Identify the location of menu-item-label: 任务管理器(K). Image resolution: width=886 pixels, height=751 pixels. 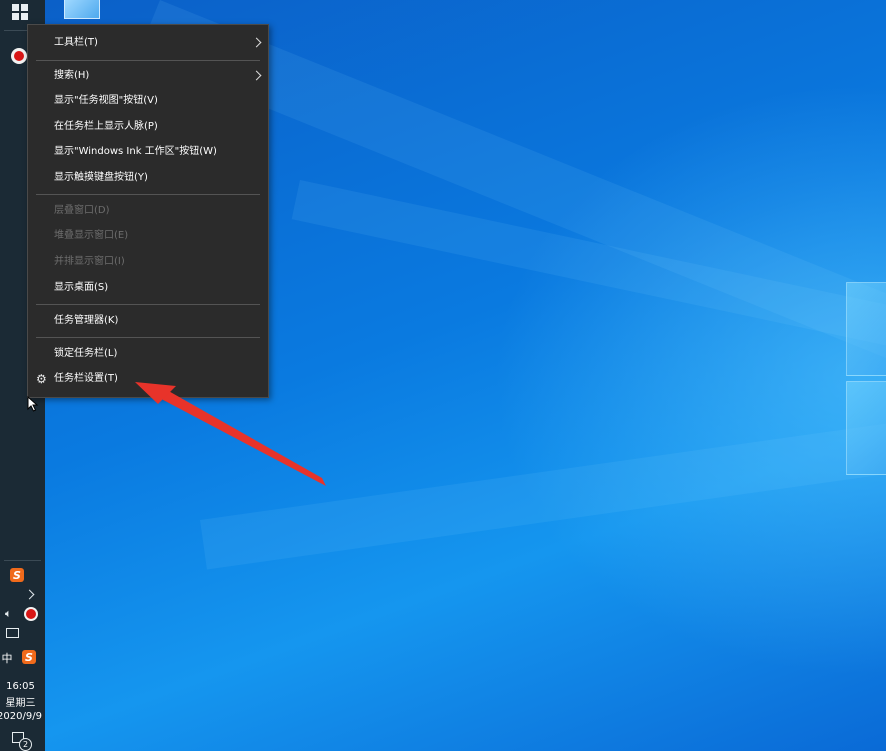
(86, 320).